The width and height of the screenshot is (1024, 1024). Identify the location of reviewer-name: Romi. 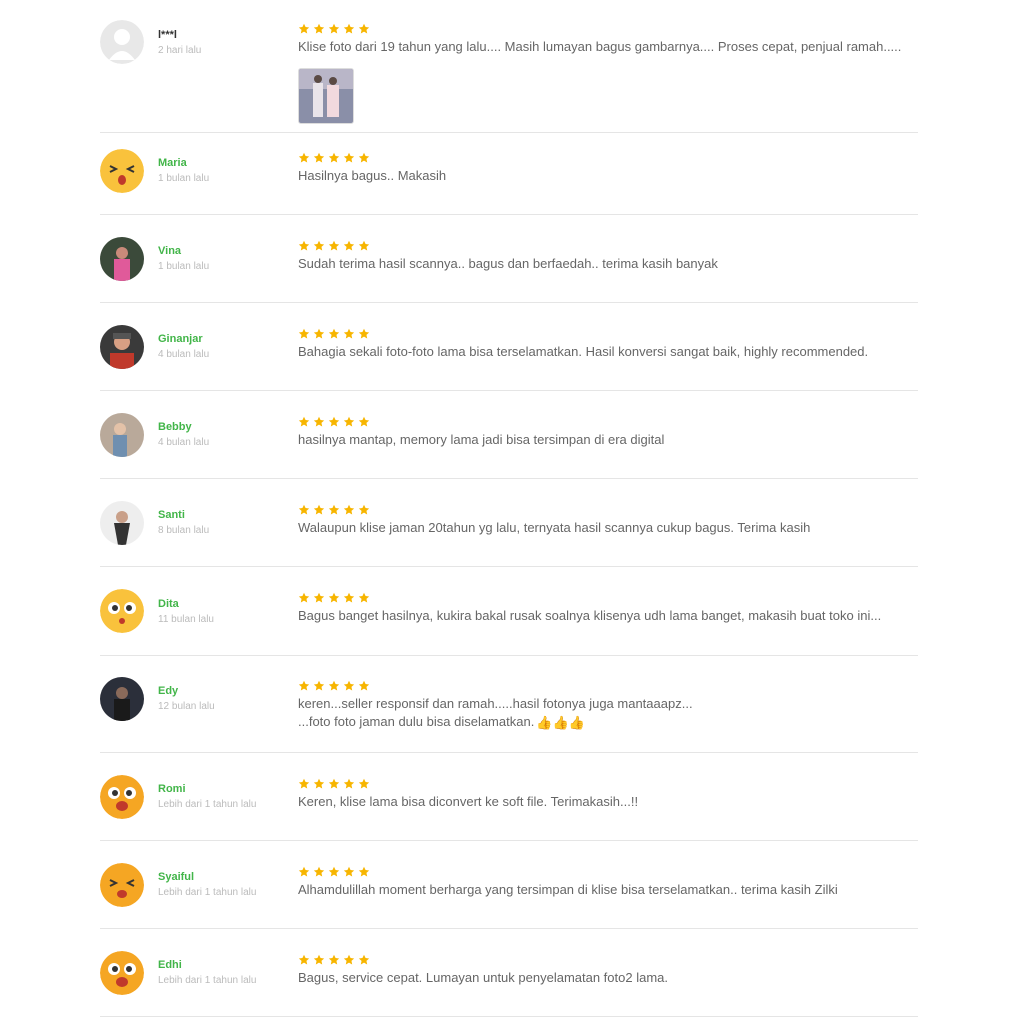
(207, 789).